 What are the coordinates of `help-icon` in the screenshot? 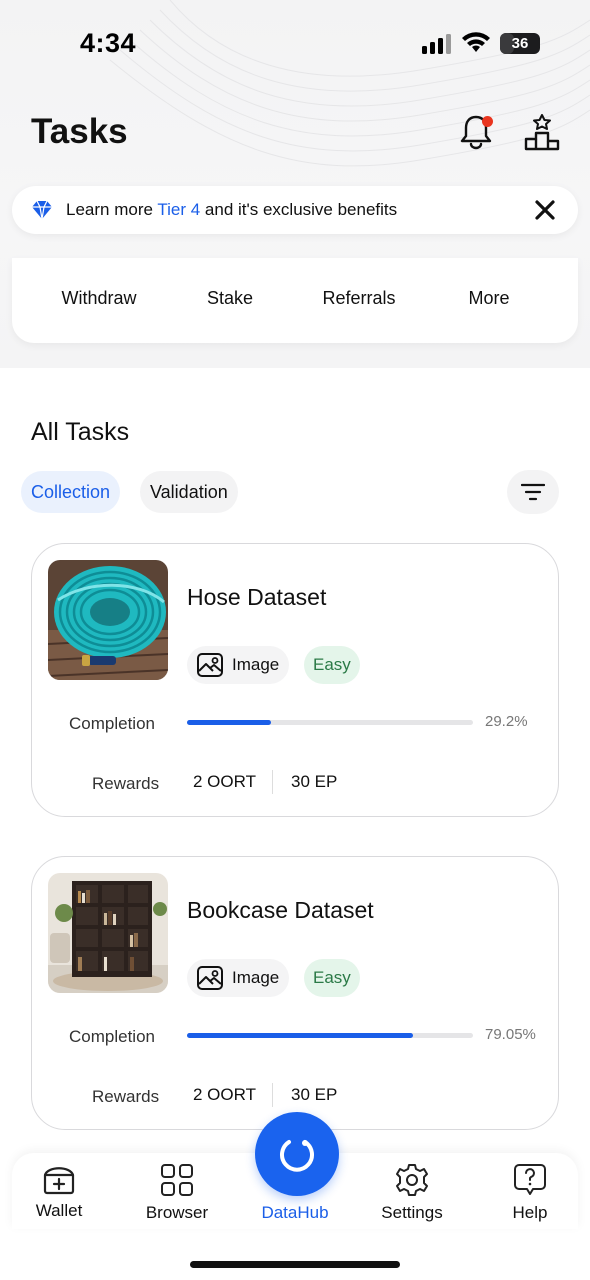 It's located at (530, 1179).